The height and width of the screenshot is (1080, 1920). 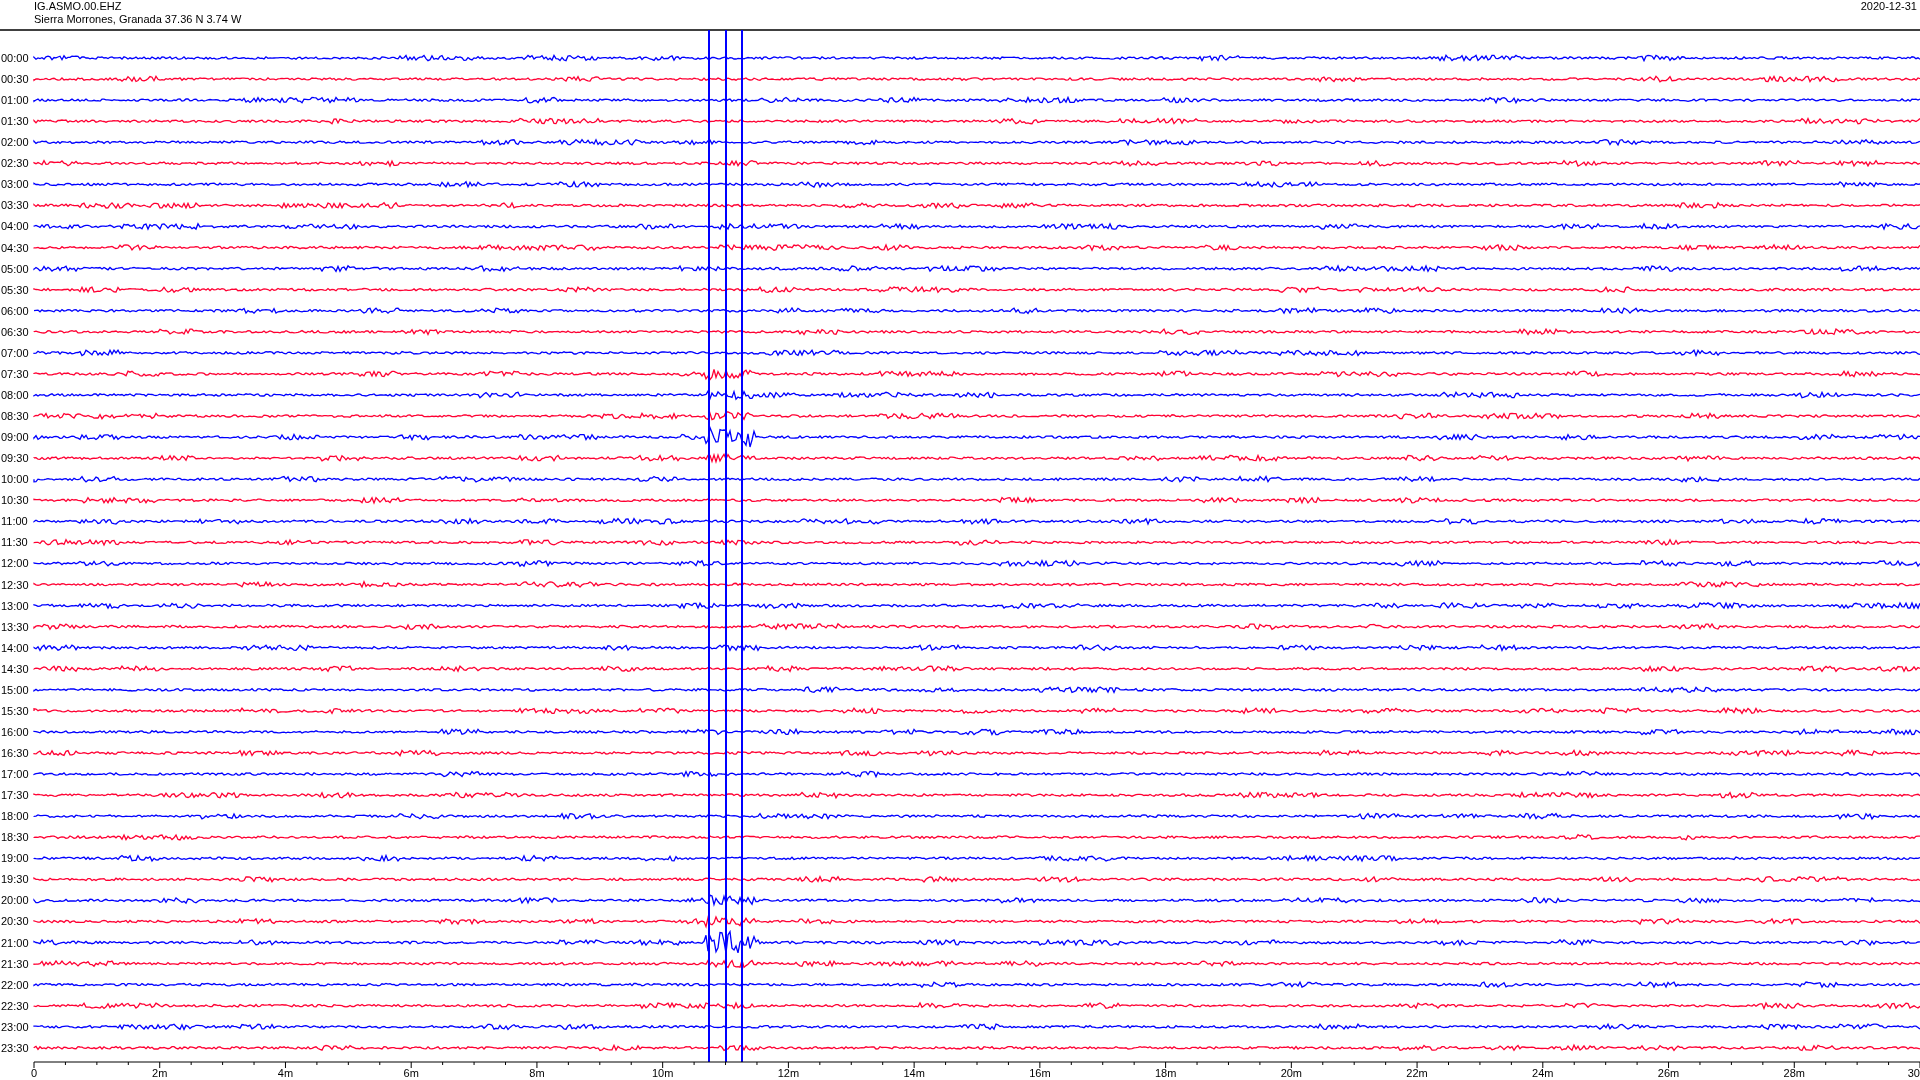 What do you see at coordinates (15, 500) in the screenshot?
I see `time-label: 10:30` at bounding box center [15, 500].